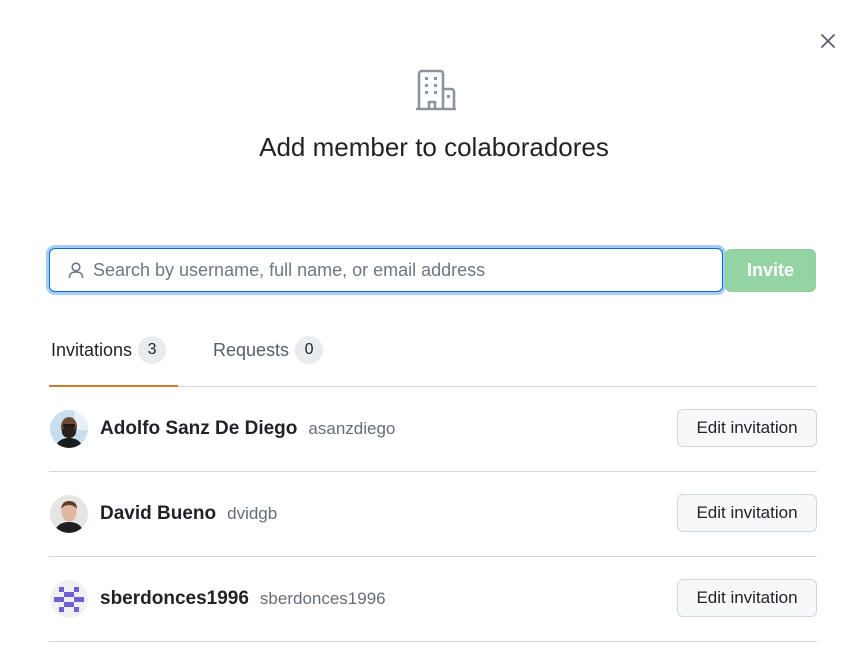 The width and height of the screenshot is (858, 656). Describe the element at coordinates (174, 598) in the screenshot. I see `user-name: sberdonces1996` at that location.